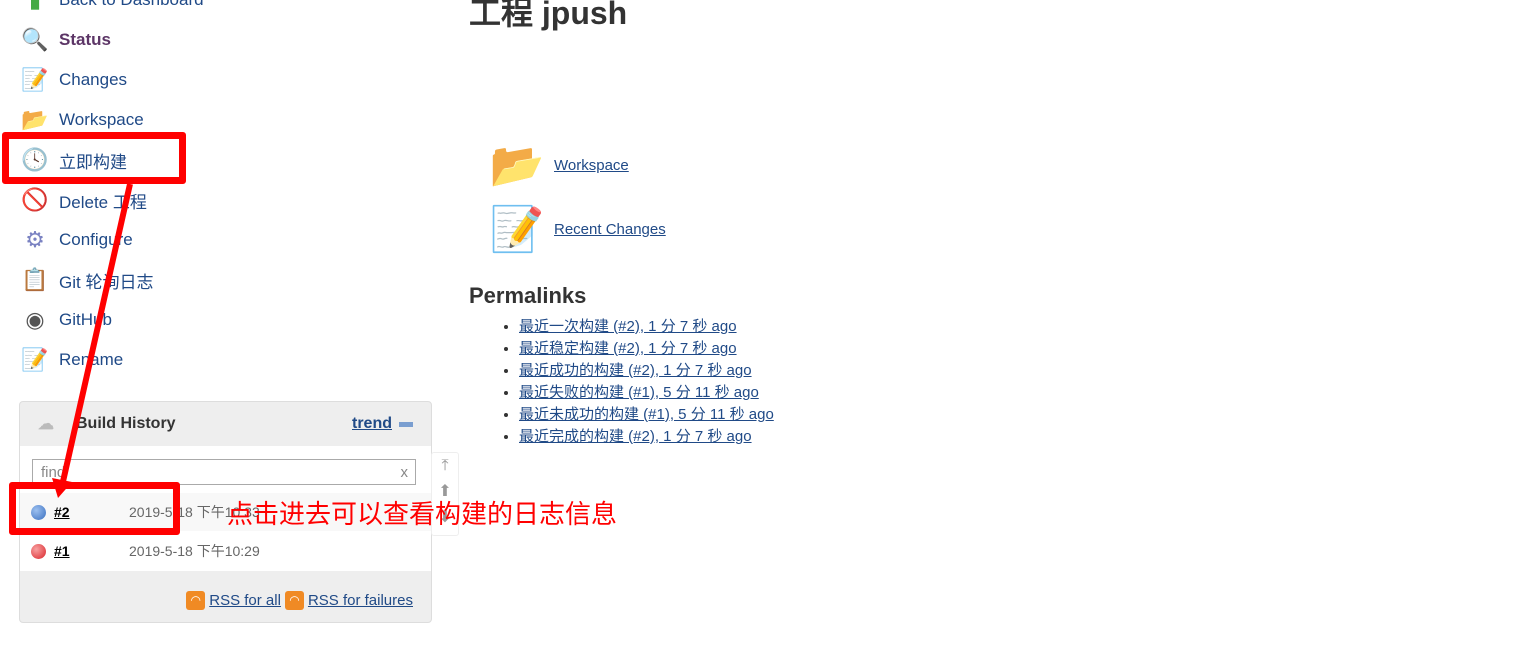 The image size is (1532, 653). Describe the element at coordinates (96, 335) in the screenshot. I see `arrow-line` at that location.